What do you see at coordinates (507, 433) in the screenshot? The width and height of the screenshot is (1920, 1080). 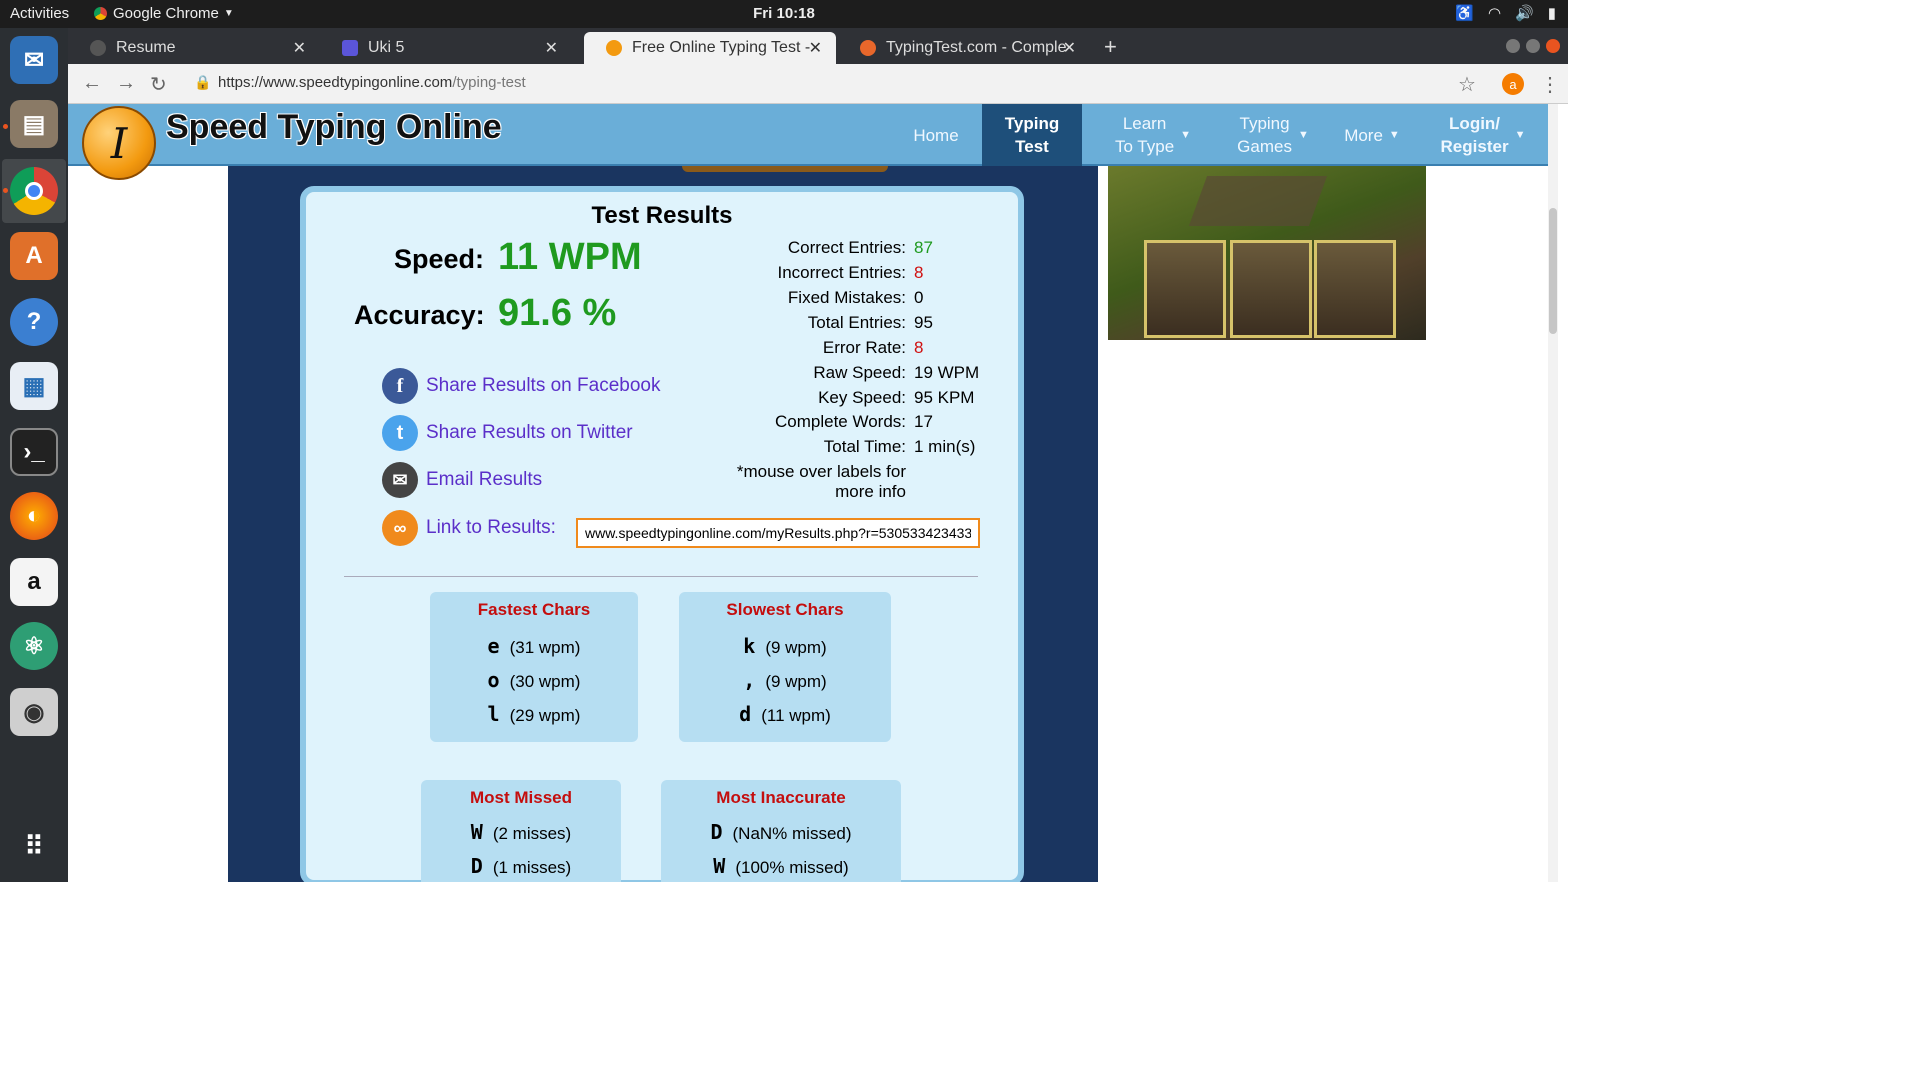 I see `share-twitter-link: t Share Results on Twitter` at bounding box center [507, 433].